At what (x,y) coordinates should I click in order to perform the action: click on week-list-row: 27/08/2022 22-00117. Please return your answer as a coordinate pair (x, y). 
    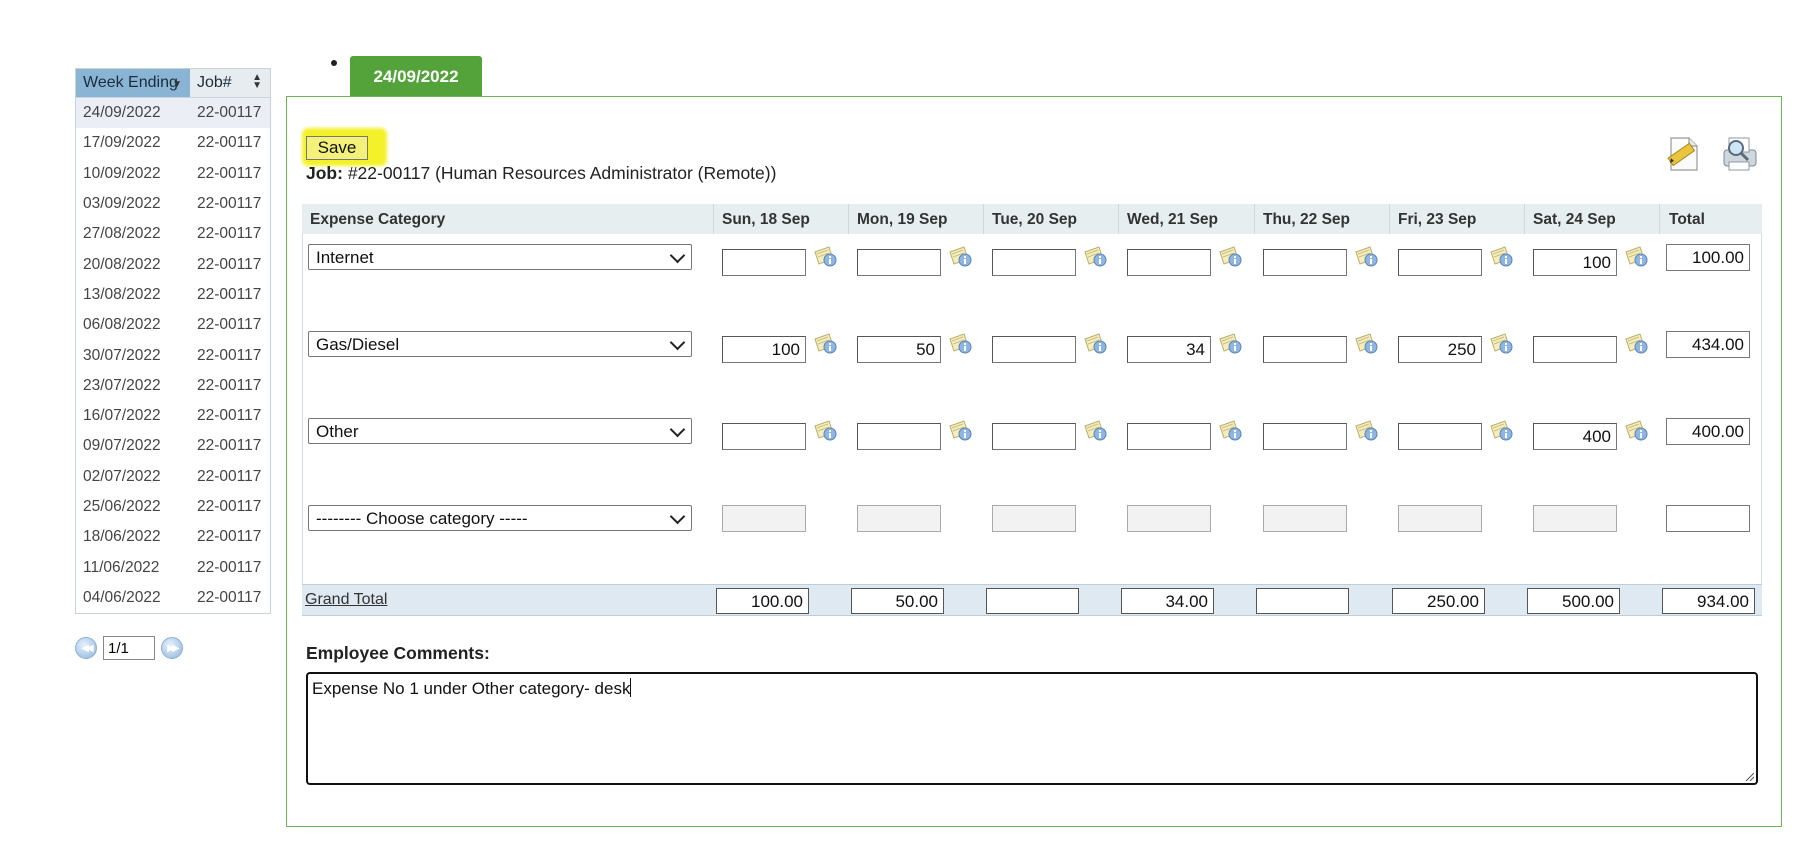
    Looking at the image, I should click on (173, 234).